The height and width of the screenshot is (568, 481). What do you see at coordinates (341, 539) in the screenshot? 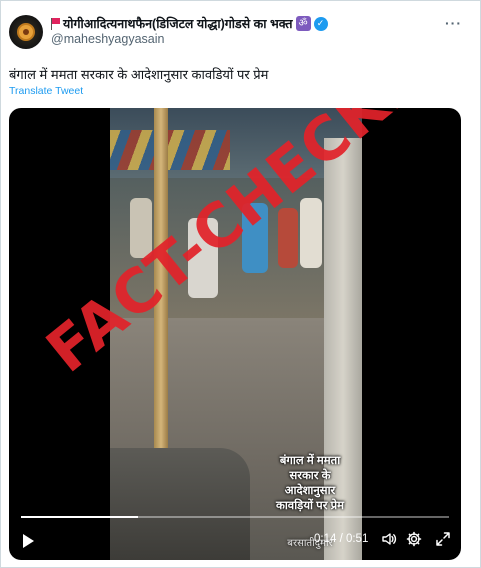
I see `time-display: 0:14 / 0:51` at bounding box center [341, 539].